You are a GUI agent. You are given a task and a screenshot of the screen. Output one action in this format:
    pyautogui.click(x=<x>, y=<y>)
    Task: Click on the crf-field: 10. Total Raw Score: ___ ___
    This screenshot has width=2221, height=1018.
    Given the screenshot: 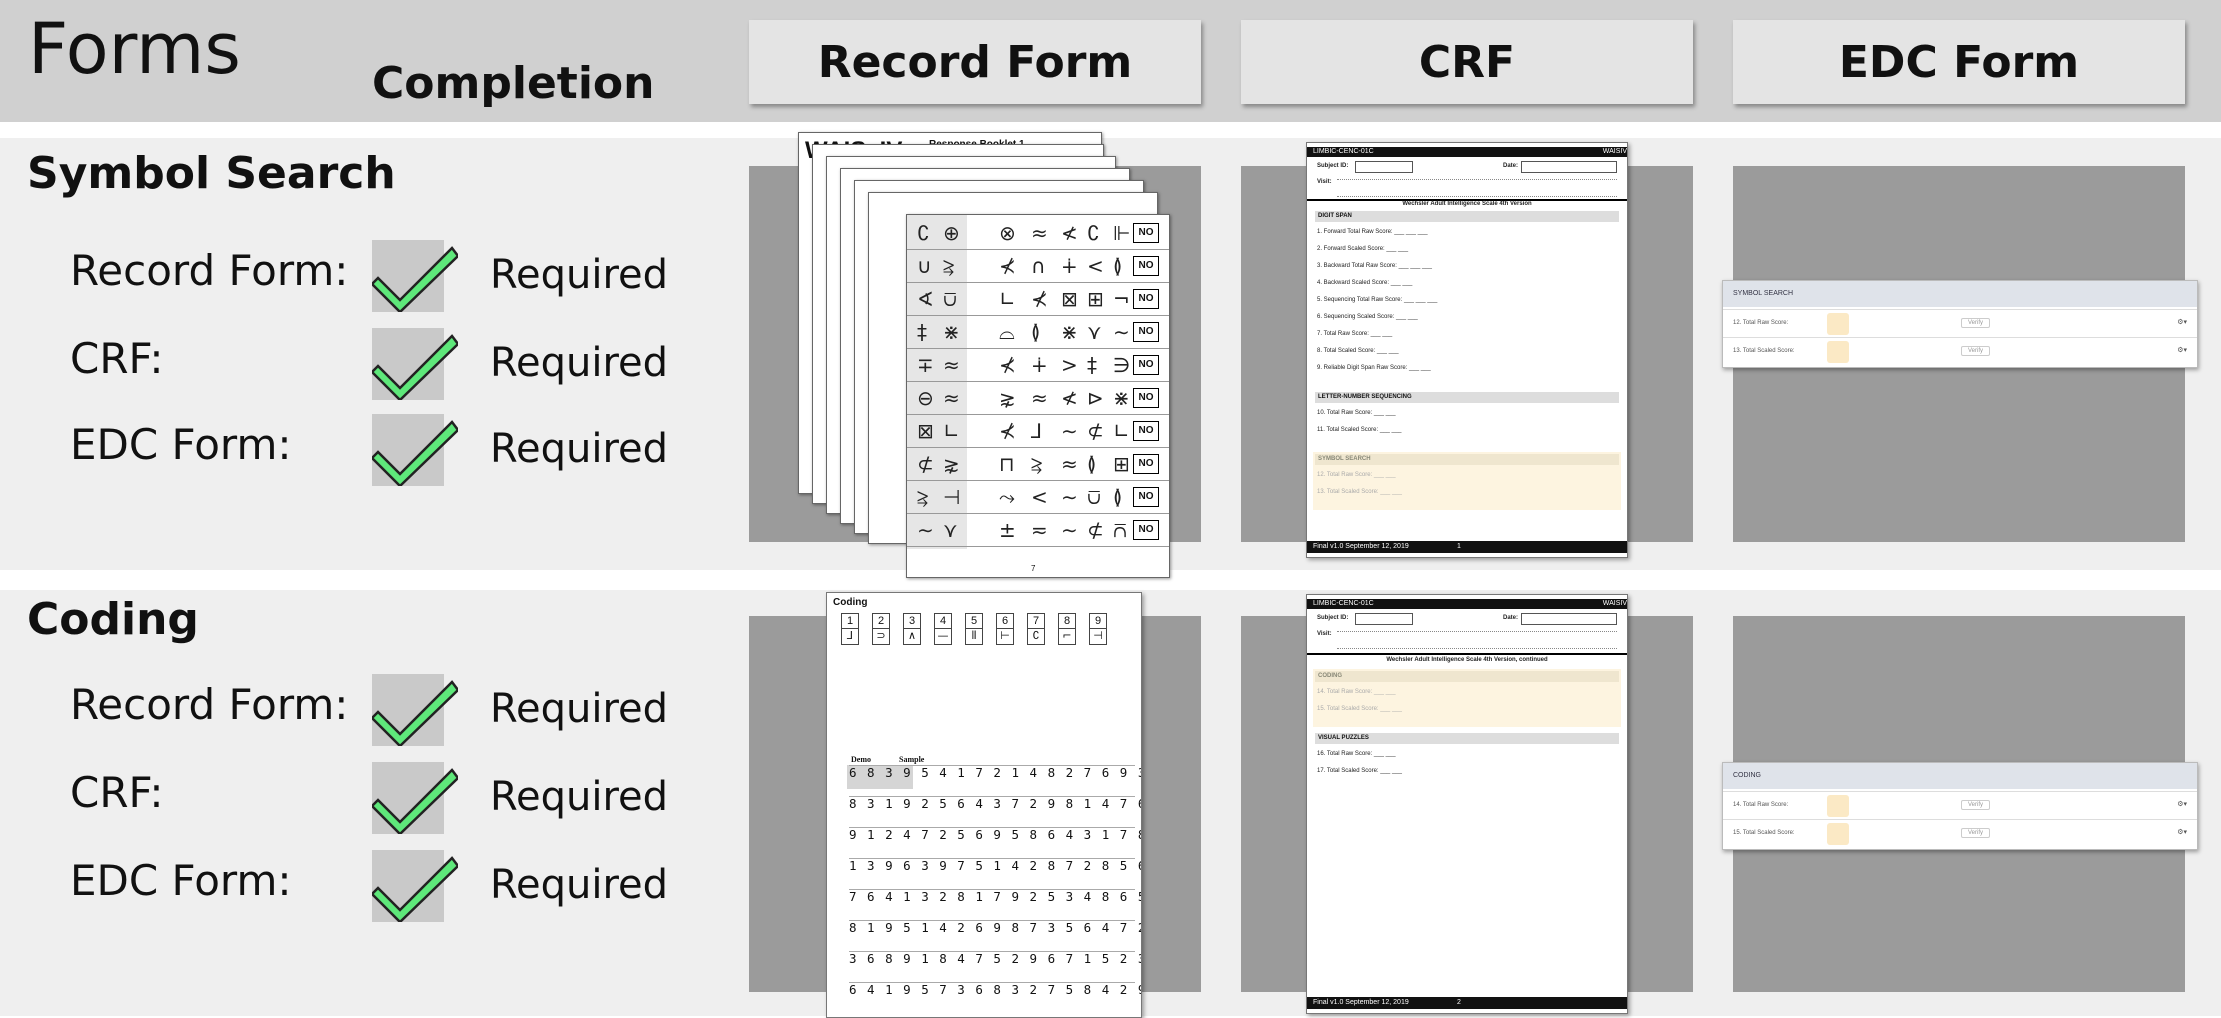 What is the action you would take?
    pyautogui.click(x=1356, y=413)
    